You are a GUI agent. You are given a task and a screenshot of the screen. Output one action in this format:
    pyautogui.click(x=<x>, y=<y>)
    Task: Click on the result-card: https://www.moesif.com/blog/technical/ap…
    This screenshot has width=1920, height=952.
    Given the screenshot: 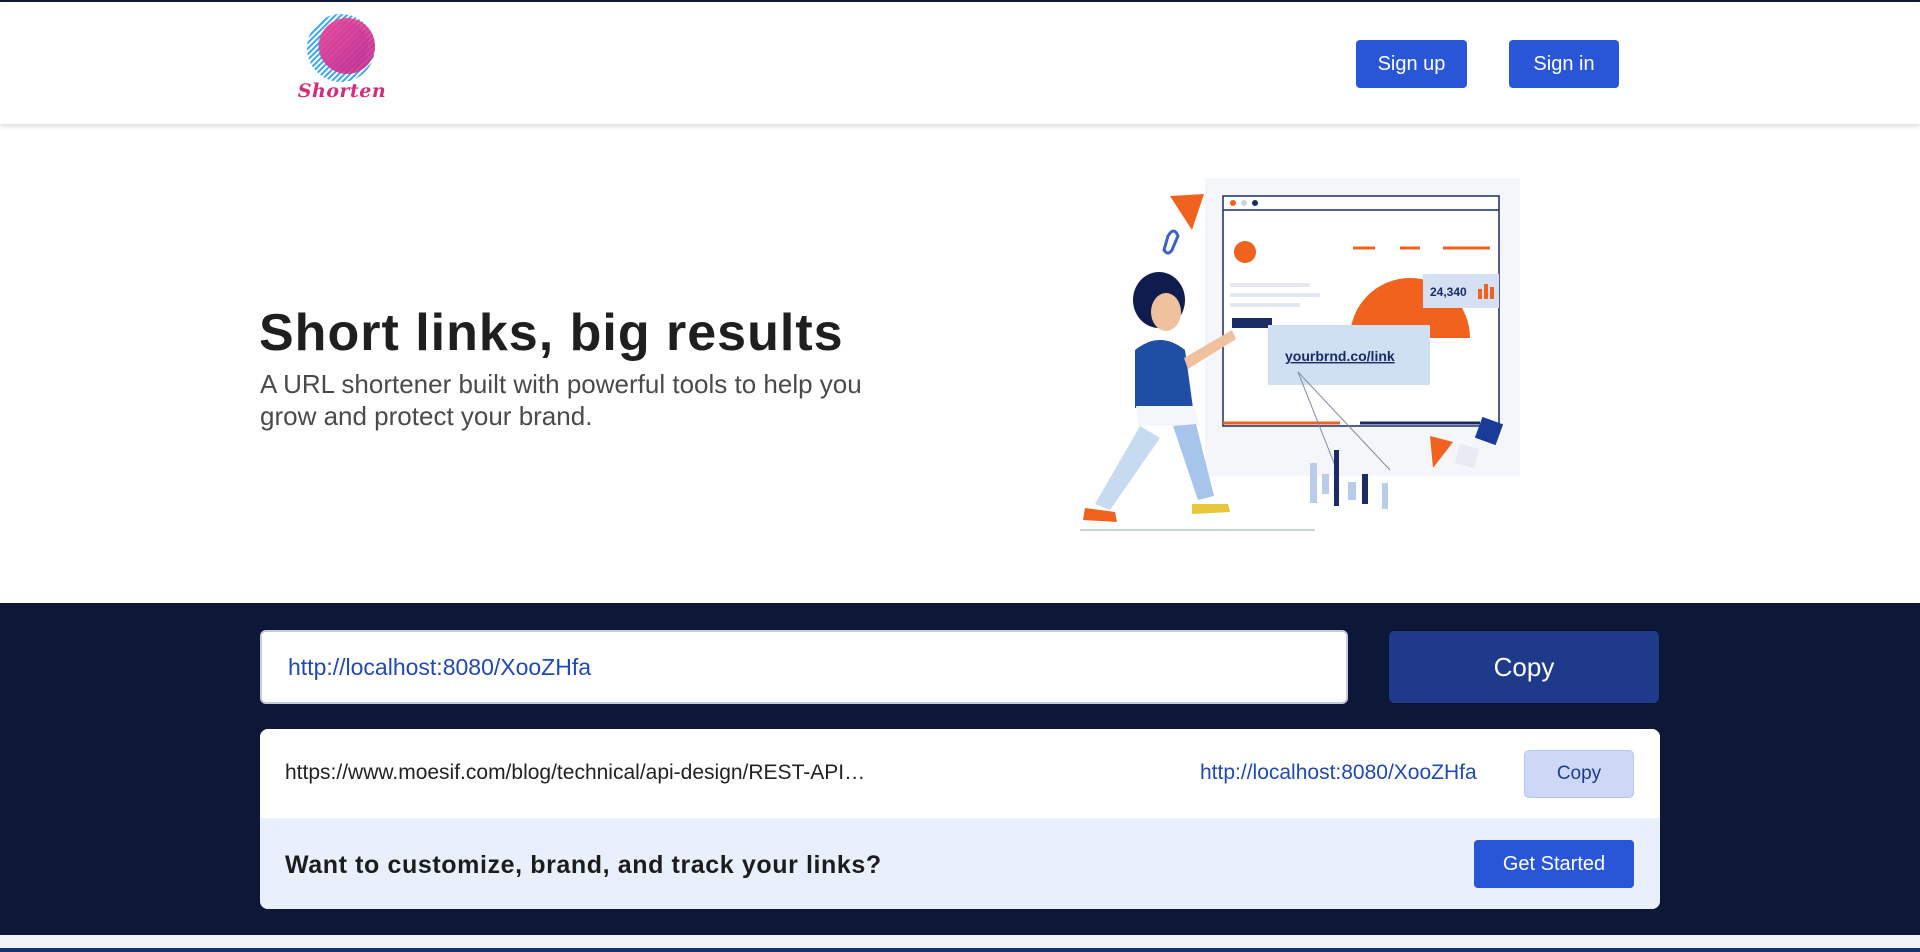 What is the action you would take?
    pyautogui.click(x=960, y=819)
    